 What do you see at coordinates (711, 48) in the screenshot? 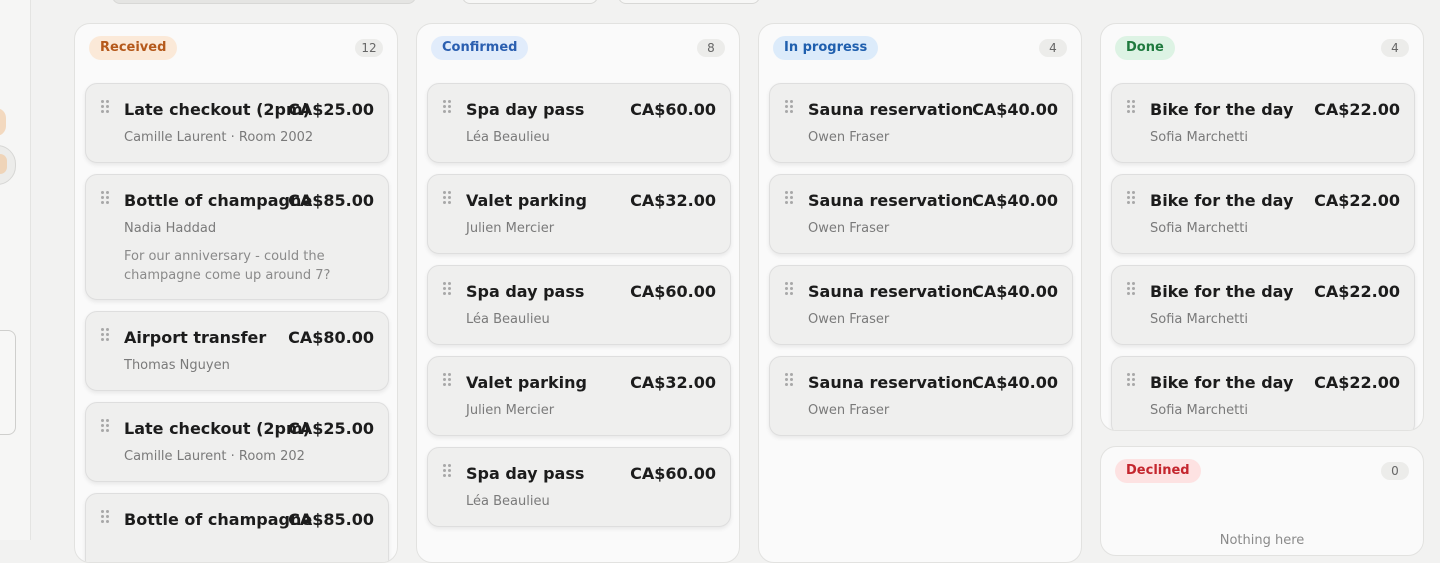
I see `column-count: 8` at bounding box center [711, 48].